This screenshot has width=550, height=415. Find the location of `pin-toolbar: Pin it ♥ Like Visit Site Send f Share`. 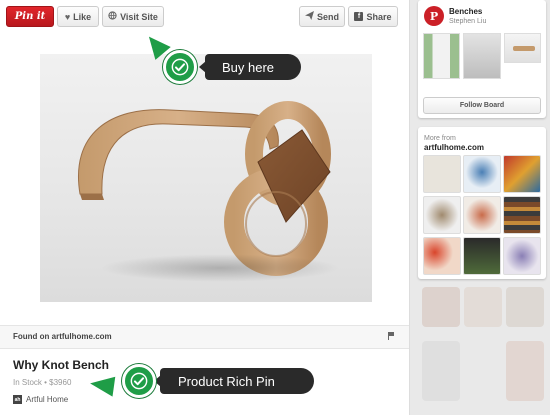

pin-toolbar: Pin it ♥ Like Visit Site Send f Share is located at coordinates (204, 17).